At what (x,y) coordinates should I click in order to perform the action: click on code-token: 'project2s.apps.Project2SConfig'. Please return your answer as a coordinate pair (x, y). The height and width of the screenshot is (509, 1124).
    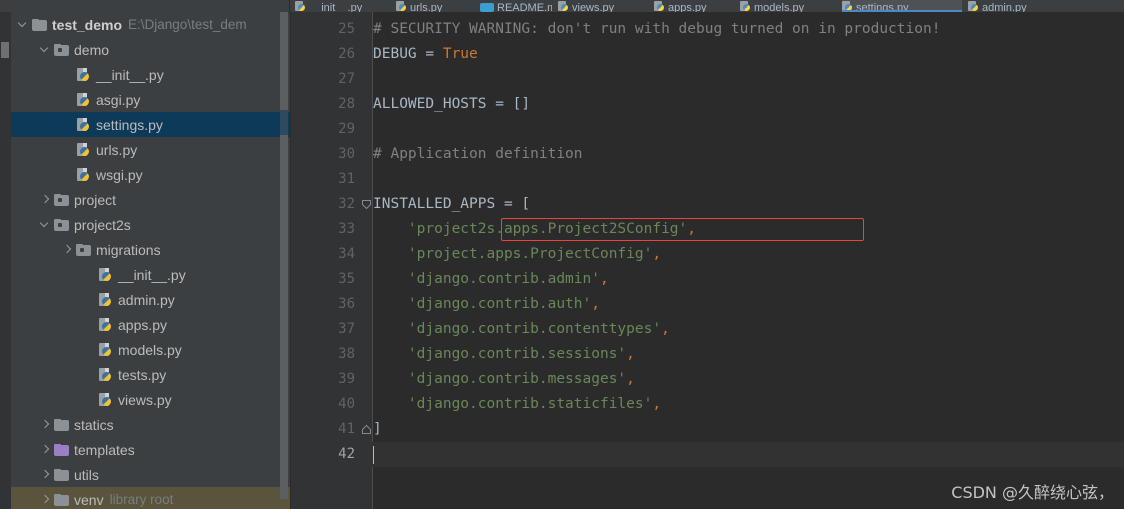
    Looking at the image, I should click on (530, 229).